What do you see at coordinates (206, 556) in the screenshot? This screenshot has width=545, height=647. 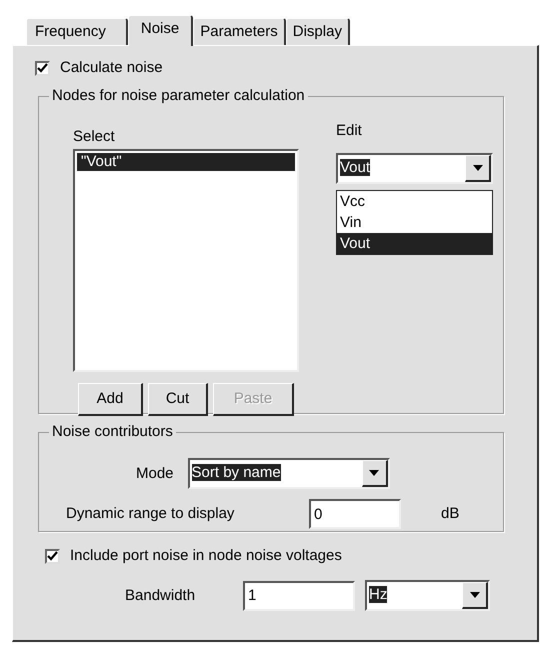 I see `checkbox-label: Include port noise in node noise voltages` at bounding box center [206, 556].